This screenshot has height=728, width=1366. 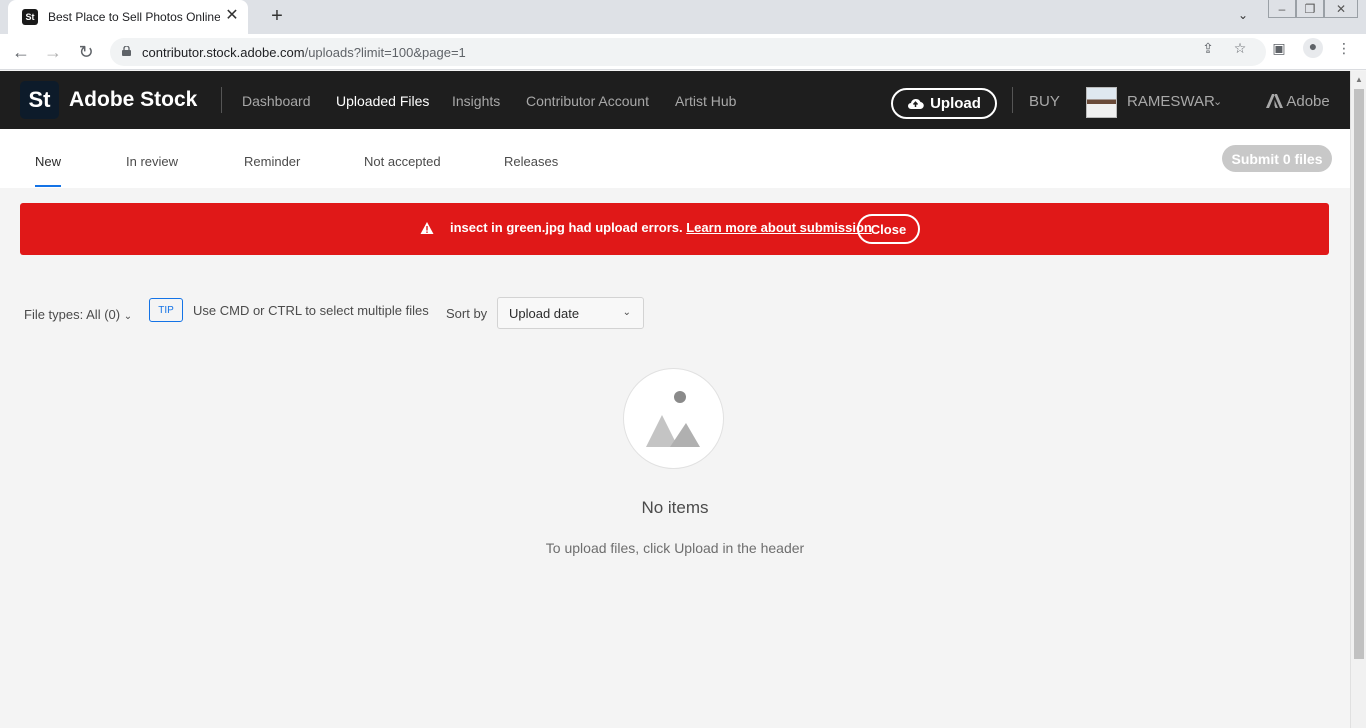 What do you see at coordinates (311, 310) in the screenshot?
I see `tip-text: Use CMD or CTRL to select multiple files` at bounding box center [311, 310].